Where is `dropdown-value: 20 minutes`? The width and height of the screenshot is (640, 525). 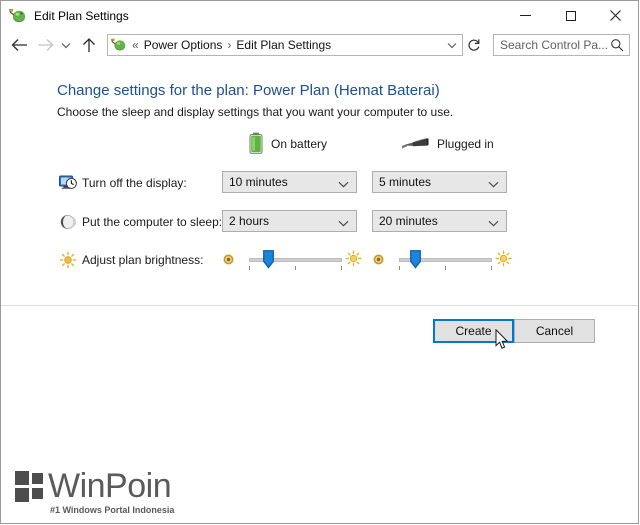
dropdown-value: 20 minutes is located at coordinates (408, 221).